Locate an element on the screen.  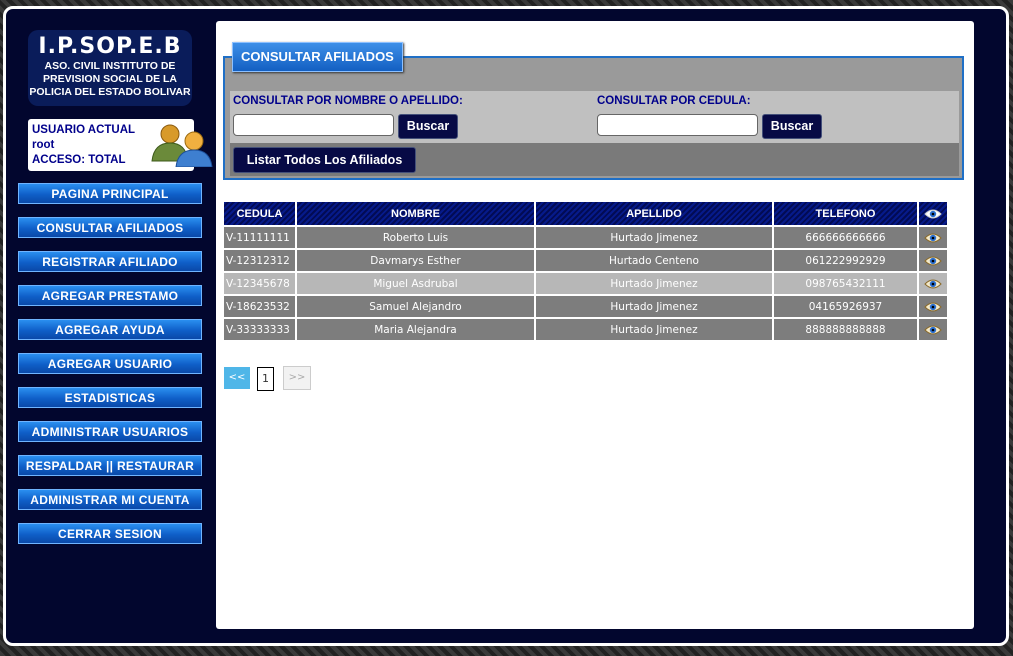
cell-cedula: V-33333333 is located at coordinates (259, 329).